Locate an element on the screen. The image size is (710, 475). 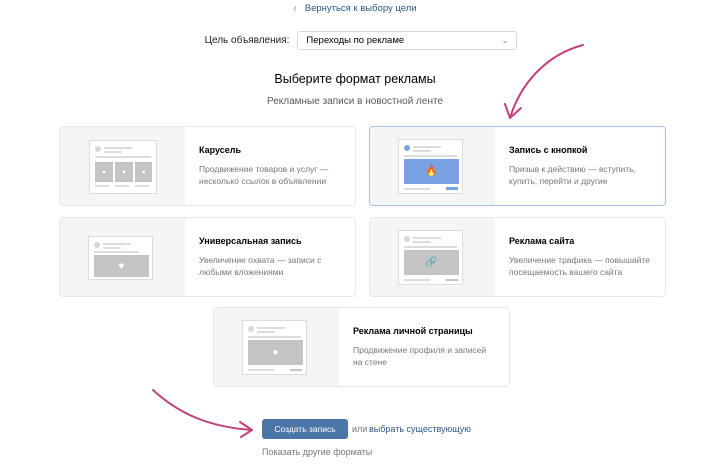
link-icon: 🔗 is located at coordinates (431, 262).